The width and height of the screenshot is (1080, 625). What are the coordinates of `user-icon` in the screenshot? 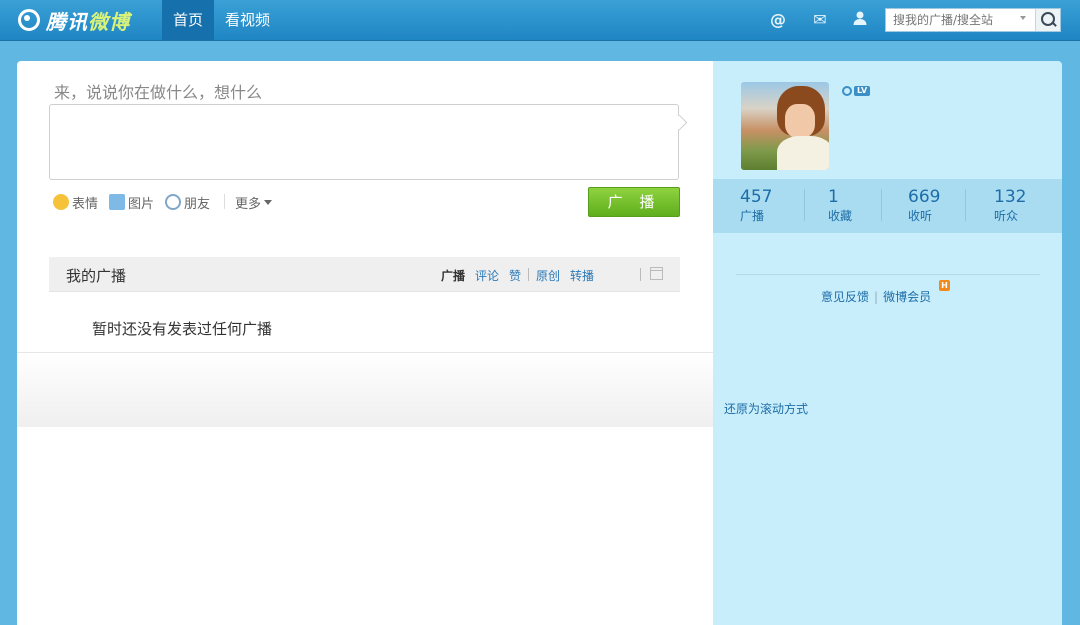 It's located at (860, 20).